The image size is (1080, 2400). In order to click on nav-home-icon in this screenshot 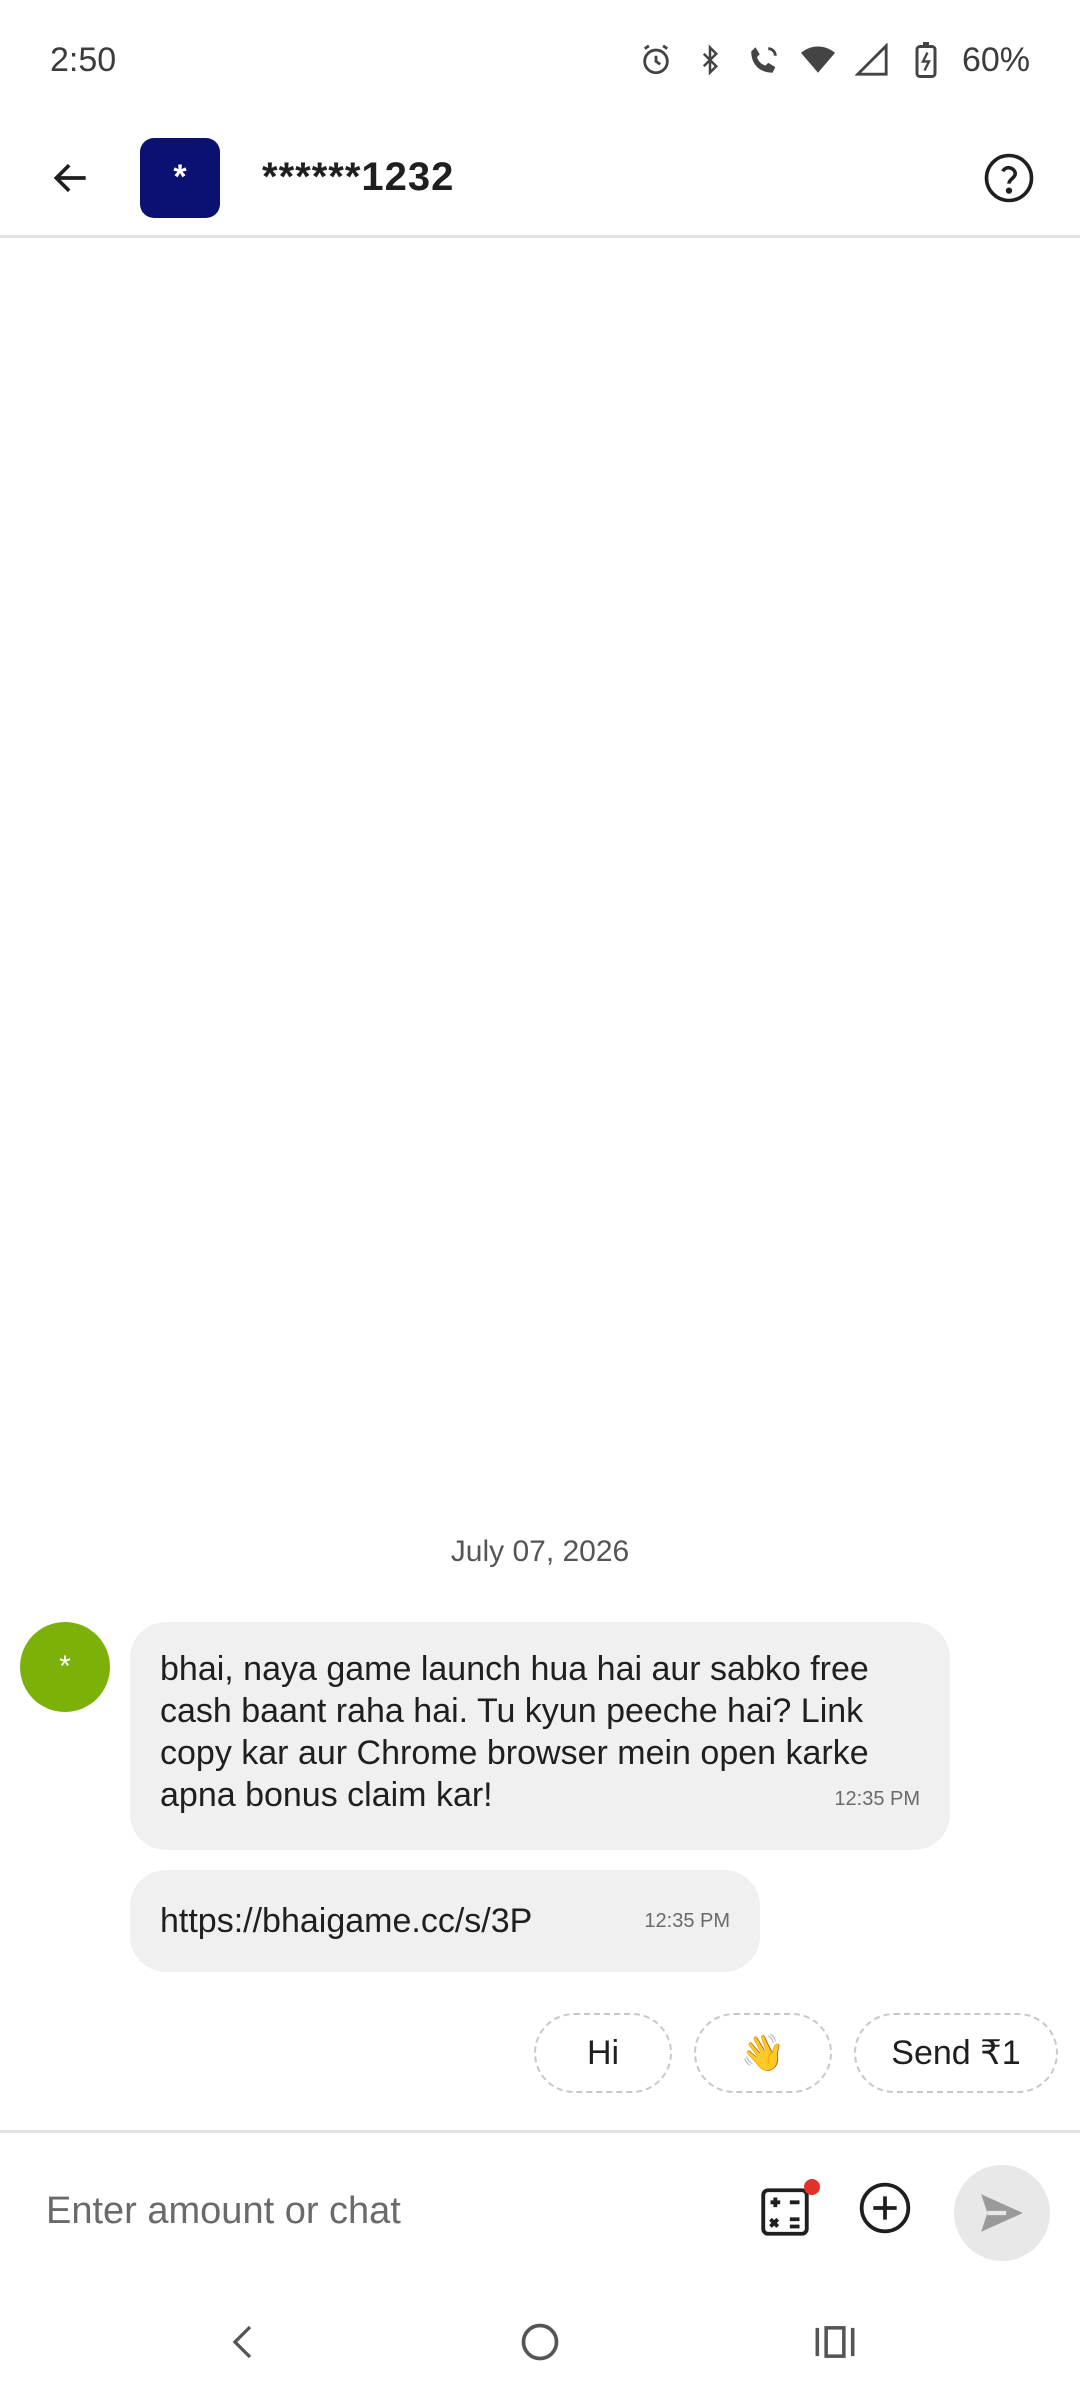, I will do `click(540, 2342)`.